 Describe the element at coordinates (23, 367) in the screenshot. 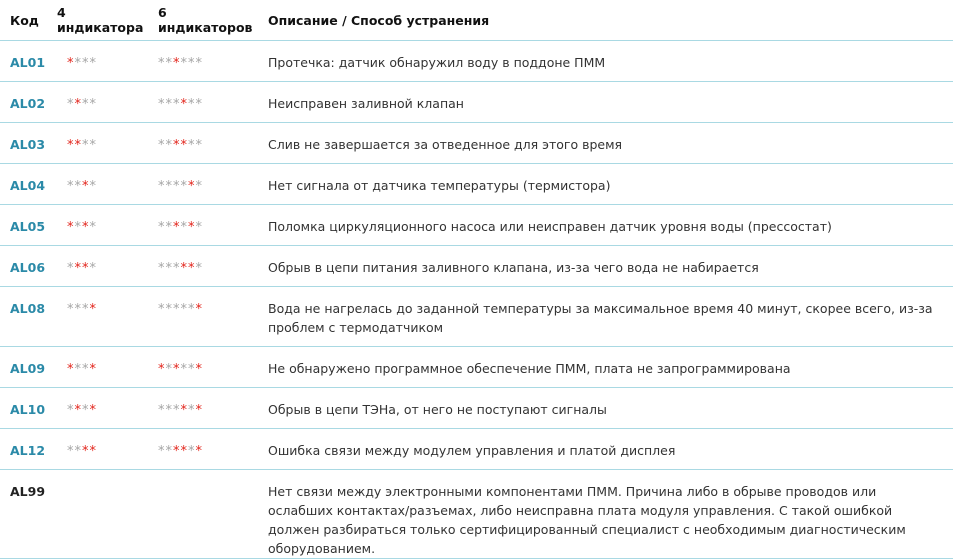

I see `error-code: AL09` at that location.